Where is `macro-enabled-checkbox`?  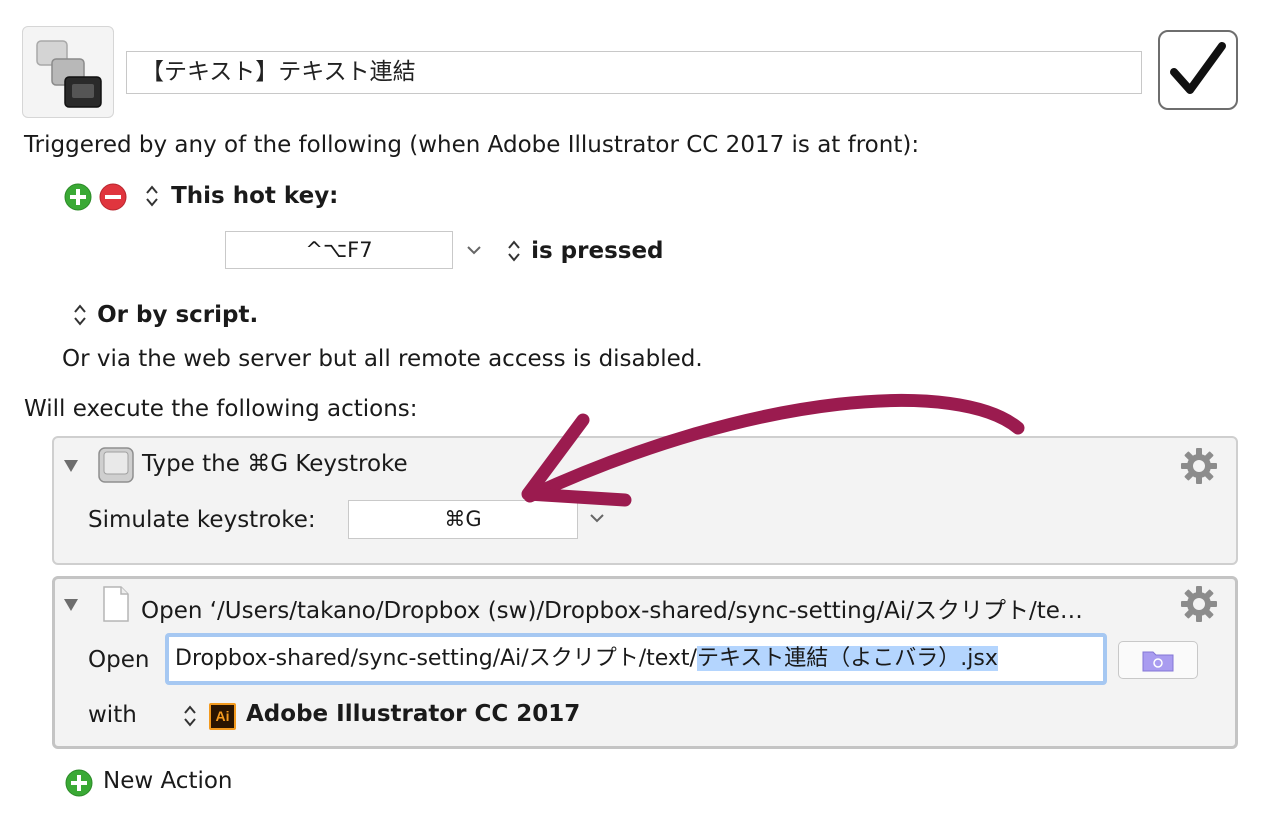 macro-enabled-checkbox is located at coordinates (1198, 70).